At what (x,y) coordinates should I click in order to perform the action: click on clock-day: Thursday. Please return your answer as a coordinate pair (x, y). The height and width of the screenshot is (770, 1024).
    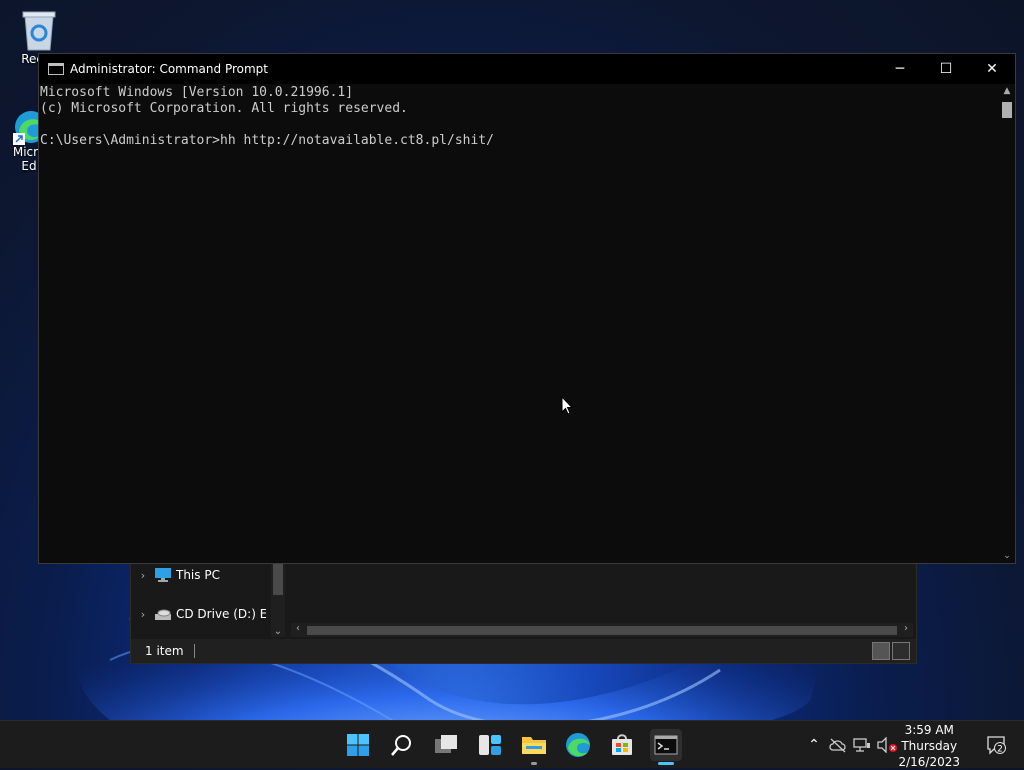
    Looking at the image, I should click on (929, 746).